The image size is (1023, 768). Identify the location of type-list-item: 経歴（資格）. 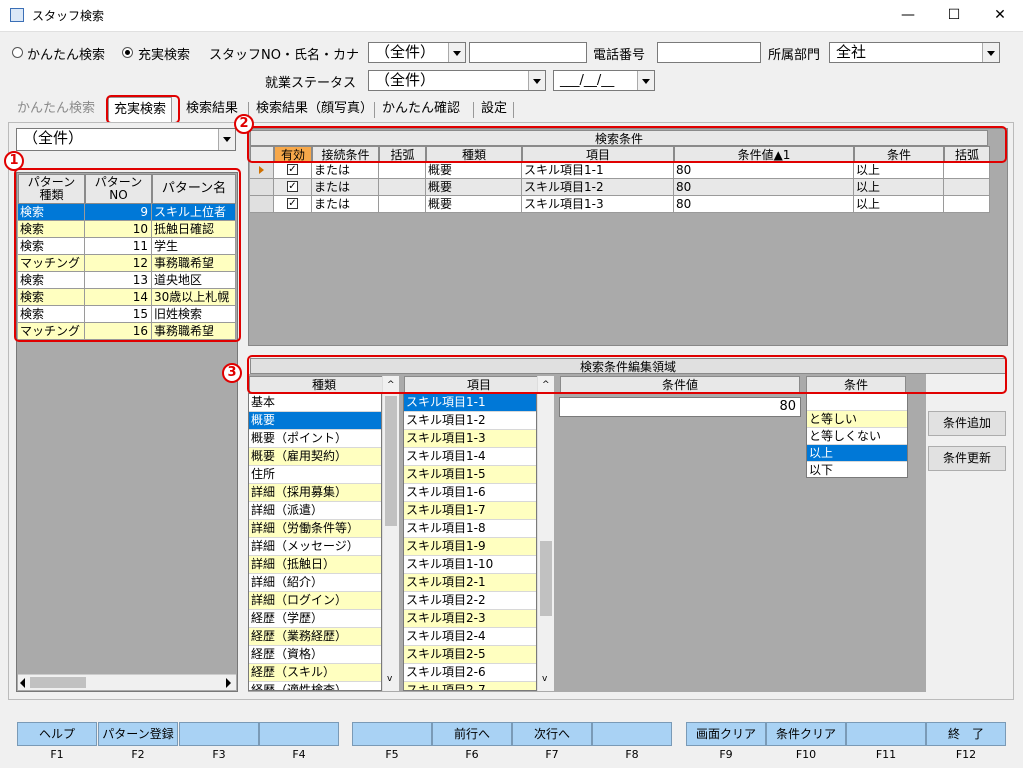
(315, 655).